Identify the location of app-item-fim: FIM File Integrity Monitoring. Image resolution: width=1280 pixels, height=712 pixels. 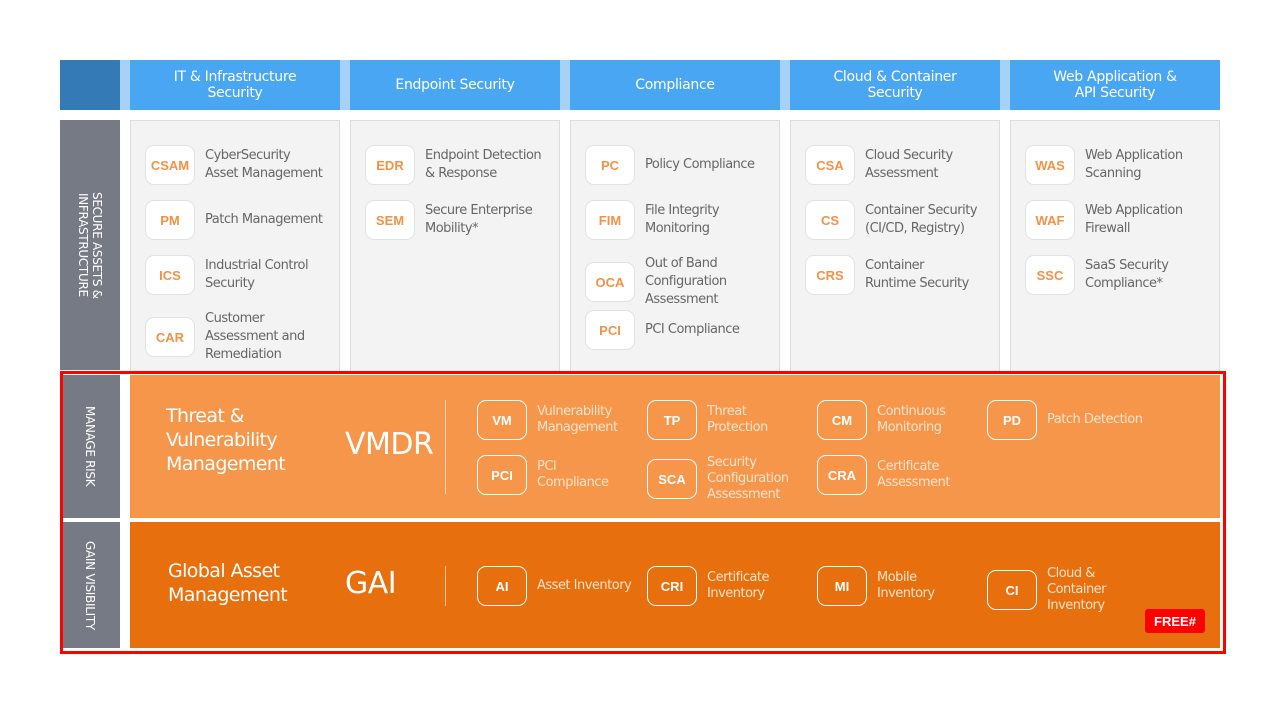
(652, 220).